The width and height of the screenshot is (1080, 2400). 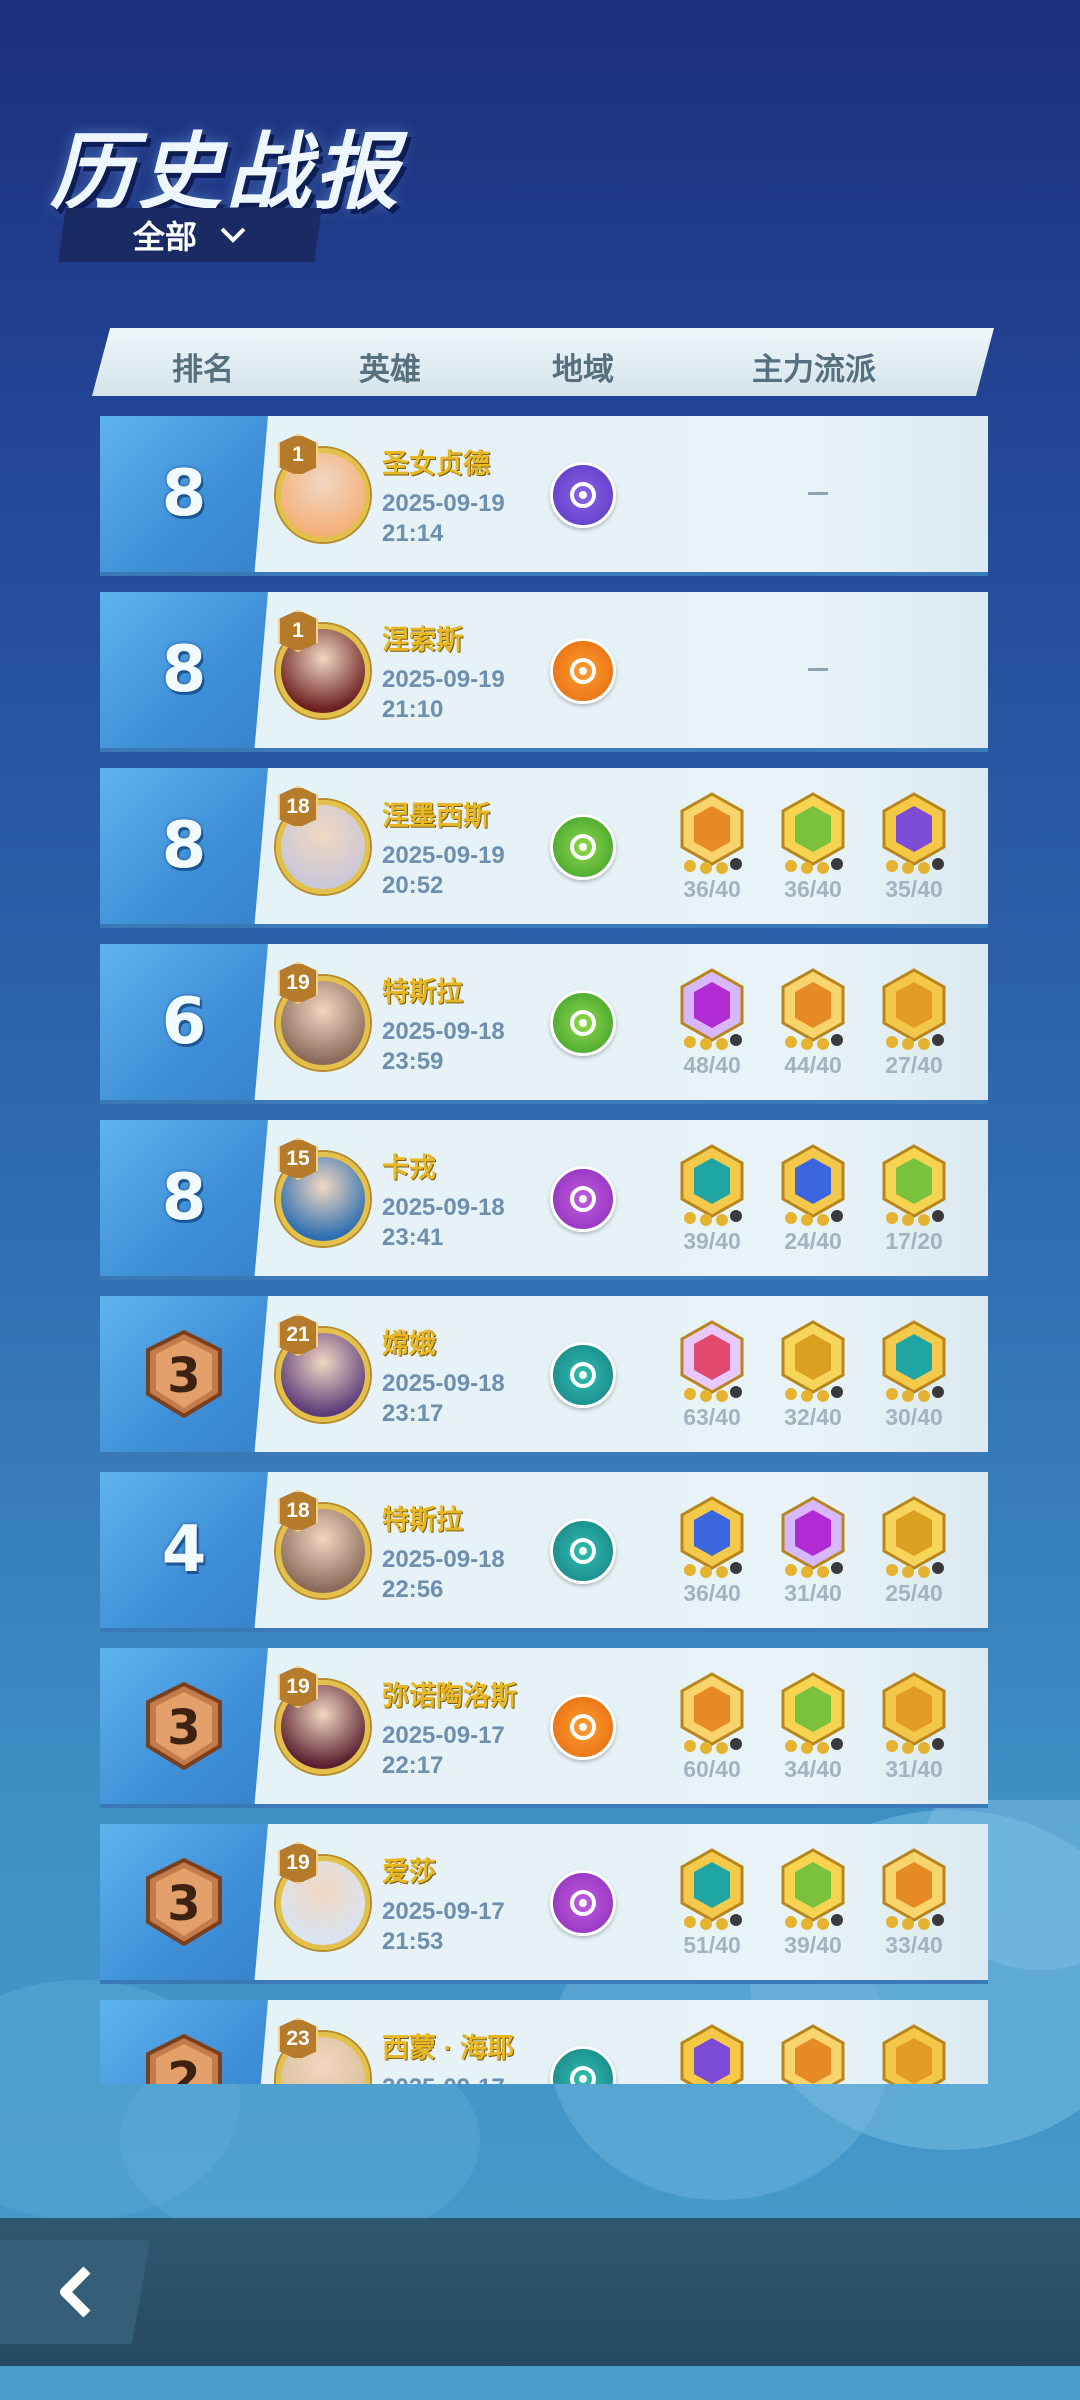 I want to click on trait-item: 63/40, so click(x=712, y=1378).